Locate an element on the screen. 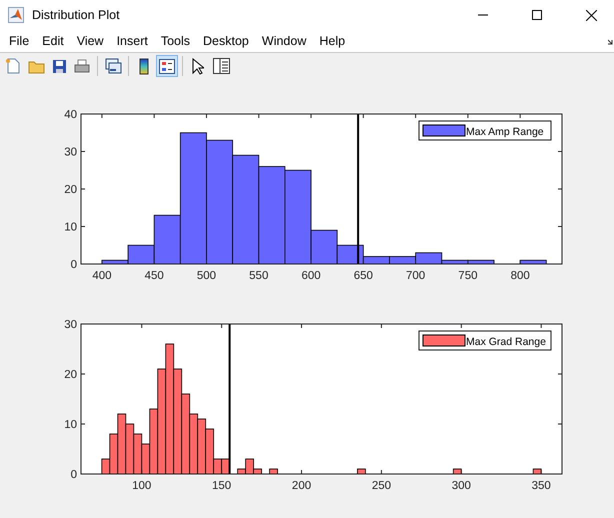  x-tick-label: 150 is located at coordinates (222, 486).